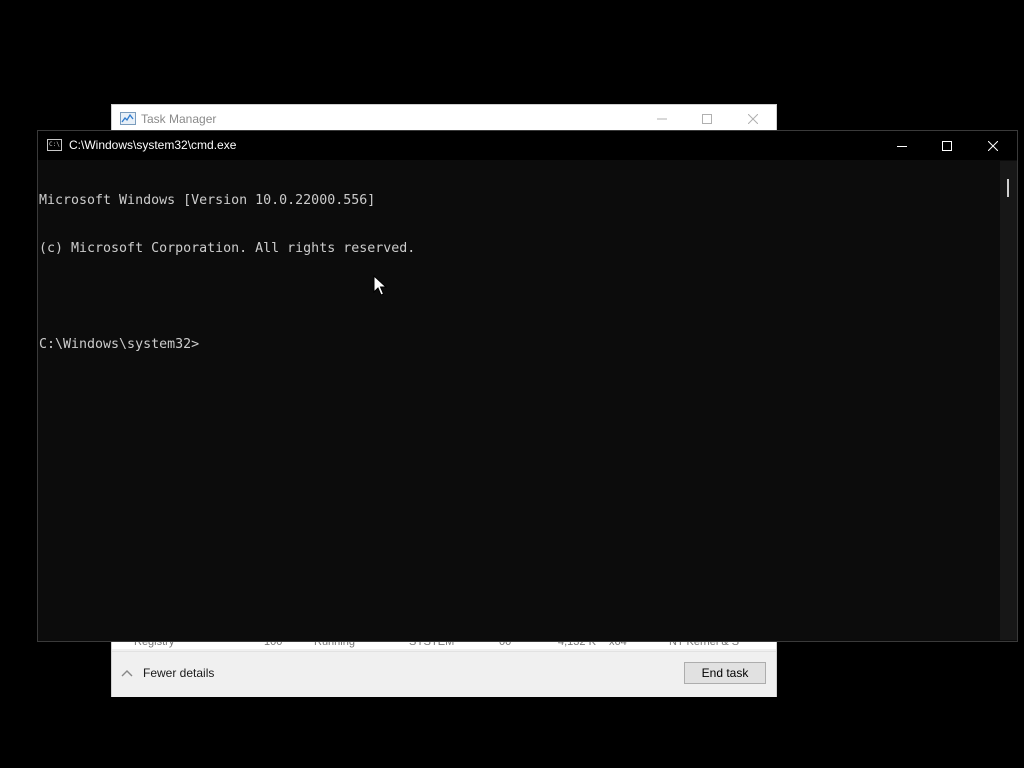 The image size is (1024, 768). Describe the element at coordinates (119, 344) in the screenshot. I see `console-prompt: C:\Windows\system32>` at that location.